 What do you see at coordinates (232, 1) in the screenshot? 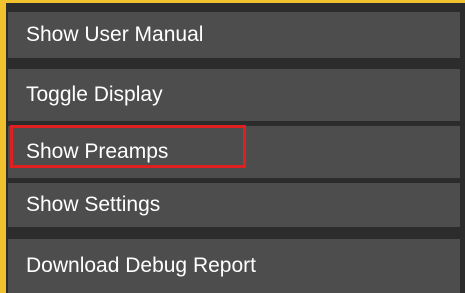
I see `accent-border-top` at bounding box center [232, 1].